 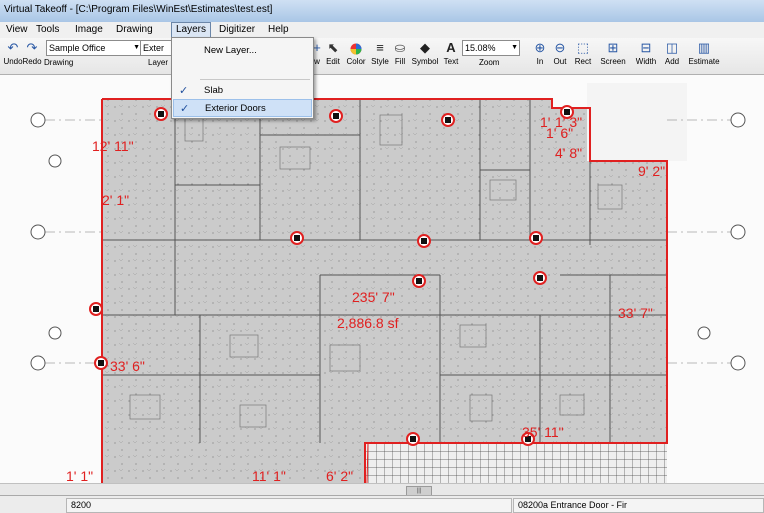 I want to click on menu-digitizer: Digitizer, so click(x=237, y=30).